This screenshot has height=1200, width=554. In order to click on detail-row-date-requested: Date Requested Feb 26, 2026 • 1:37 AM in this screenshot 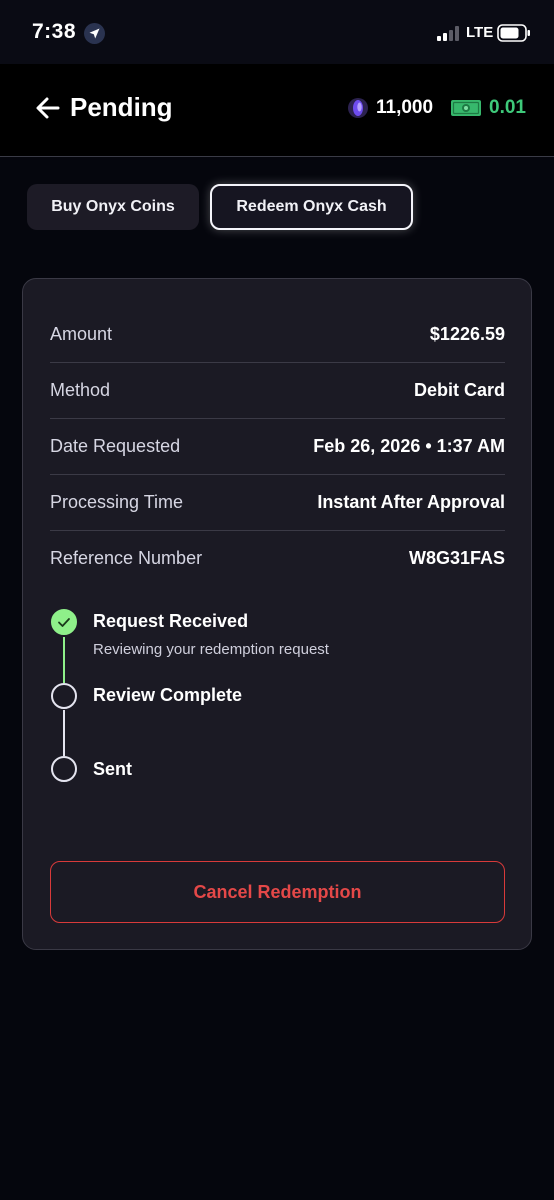, I will do `click(277, 446)`.